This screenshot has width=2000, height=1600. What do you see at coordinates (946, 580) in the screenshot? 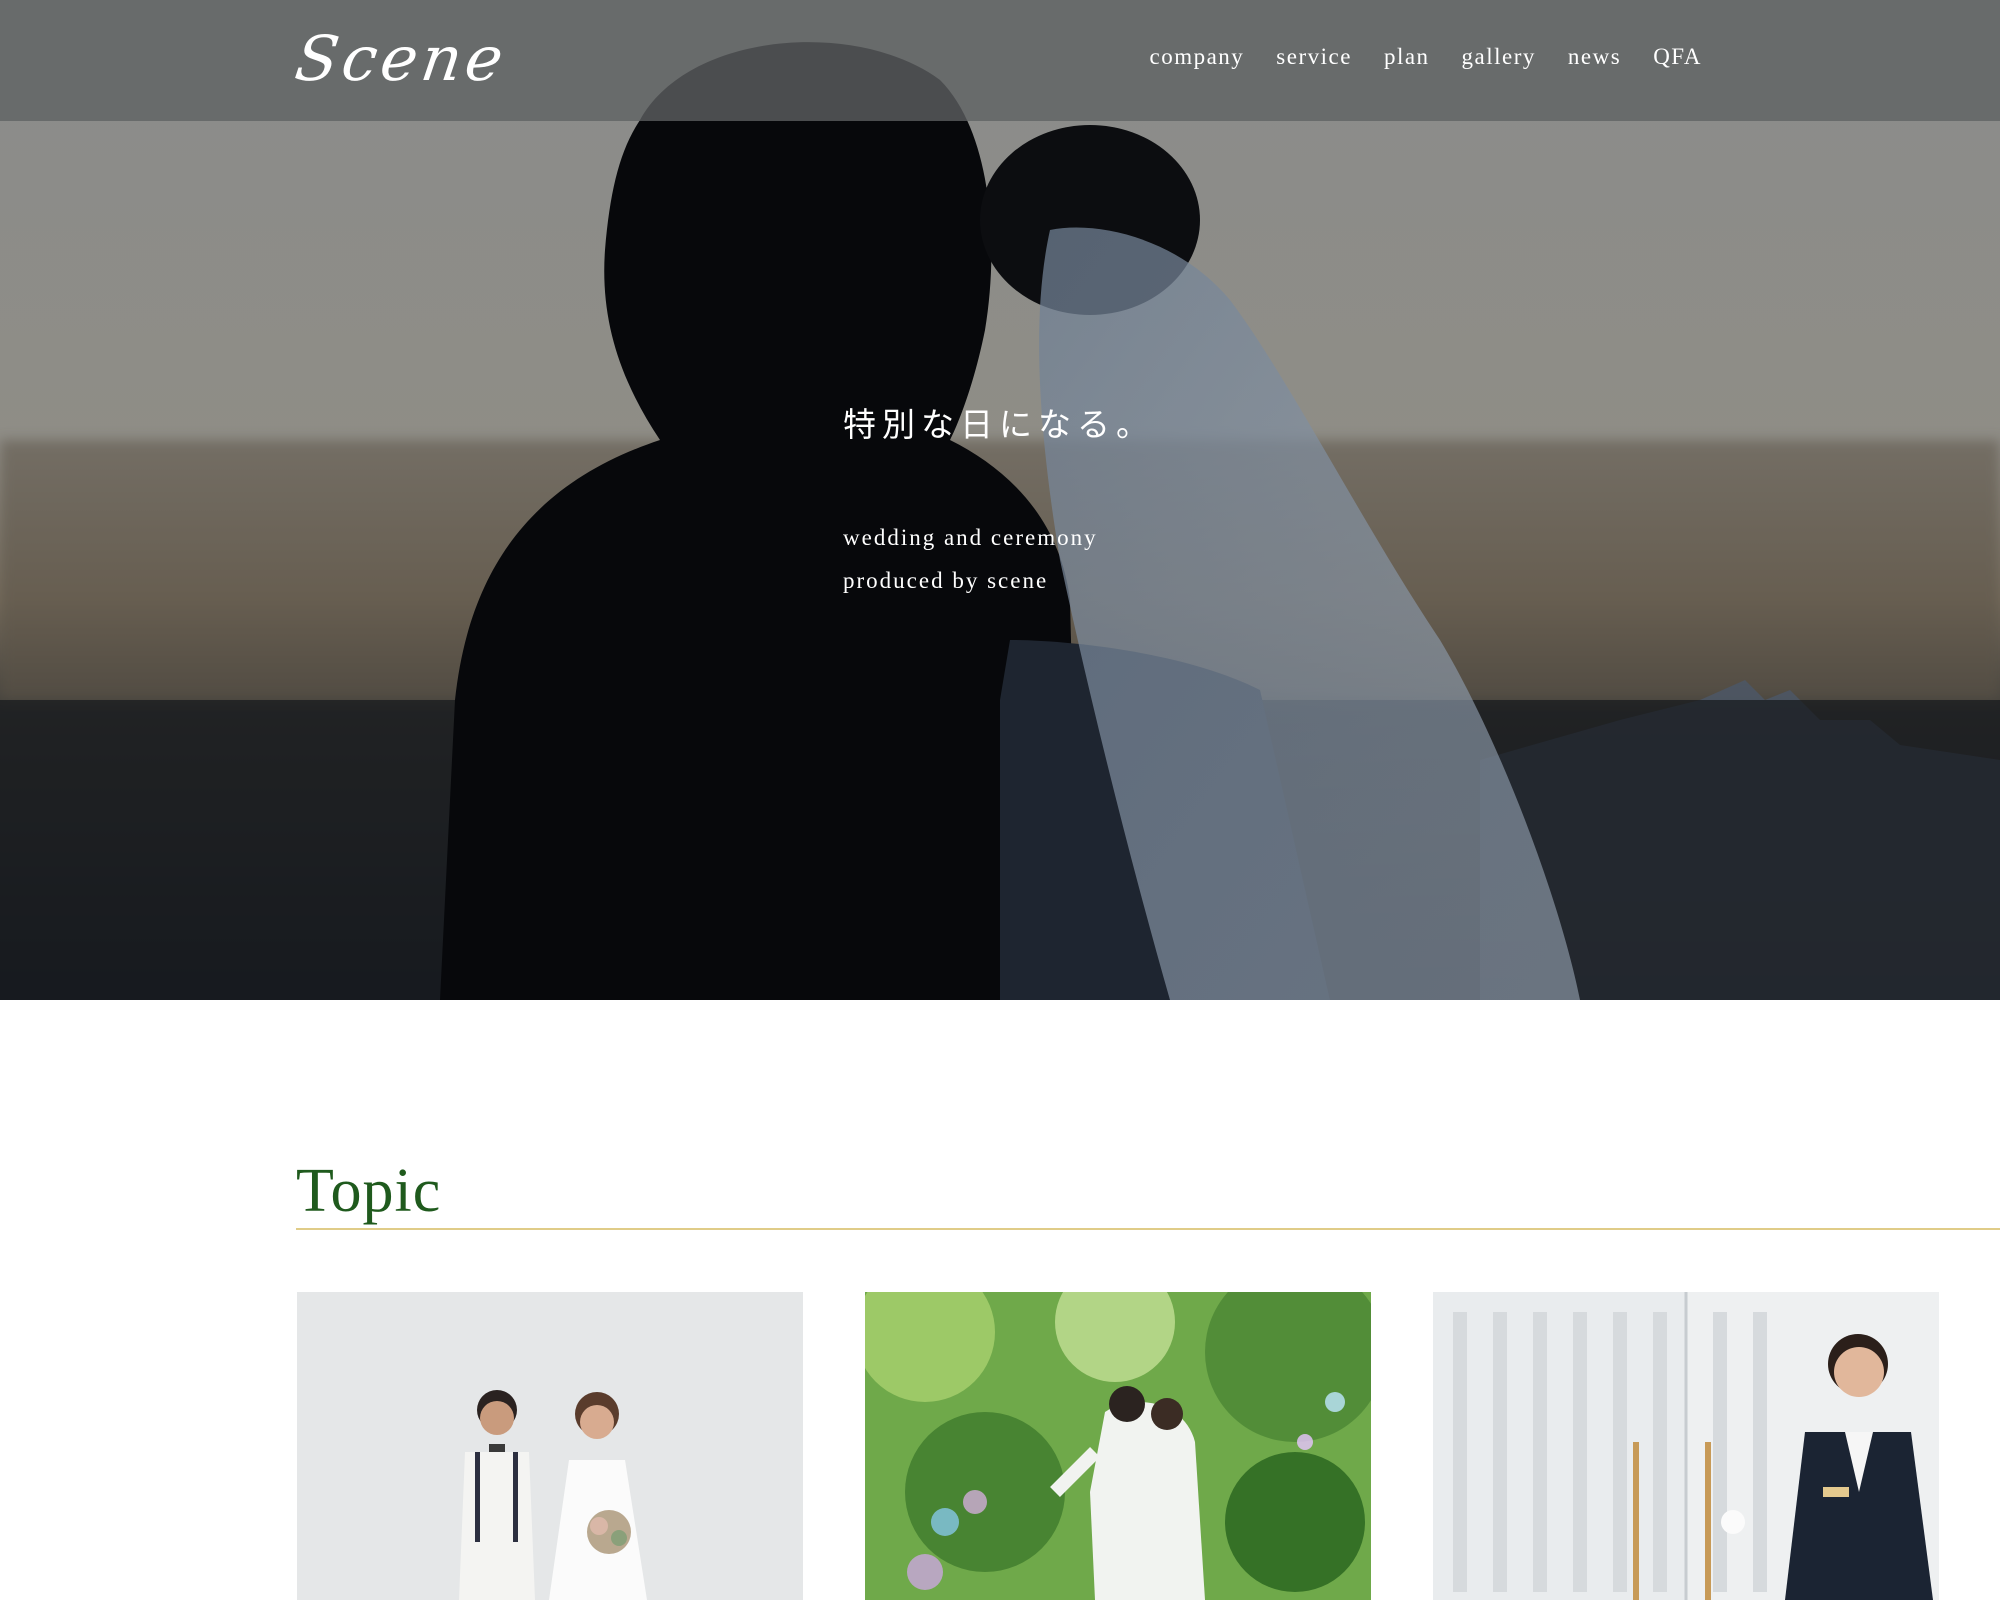
I see `hero-subtitle-line2: produced by scene` at bounding box center [946, 580].